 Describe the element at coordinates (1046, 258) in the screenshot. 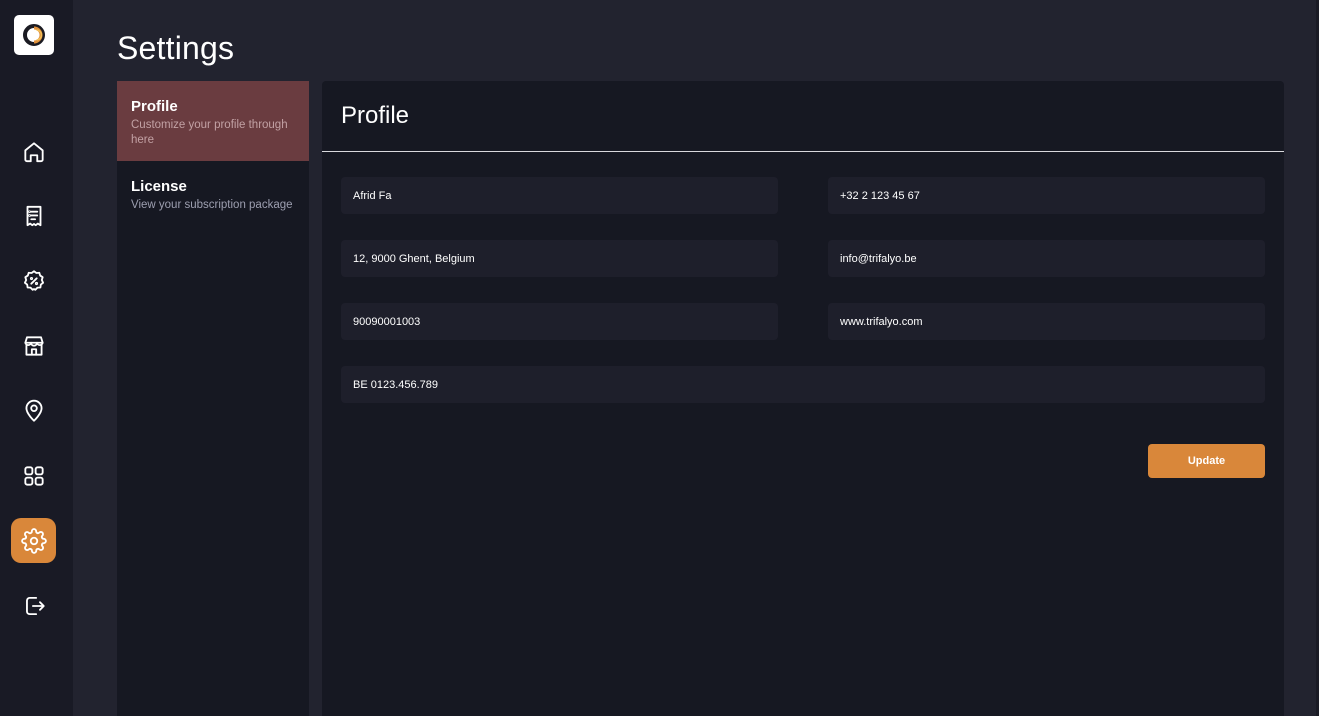

I see `email-field` at that location.